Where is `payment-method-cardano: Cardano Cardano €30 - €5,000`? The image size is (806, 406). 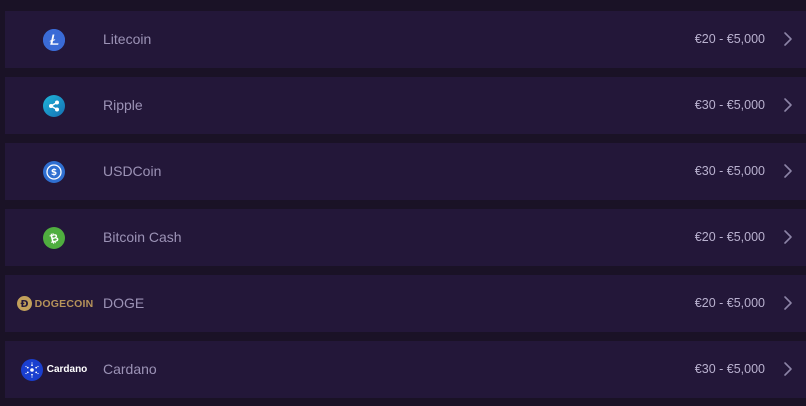 payment-method-cardano: Cardano Cardano €30 - €5,000 is located at coordinates (405, 369).